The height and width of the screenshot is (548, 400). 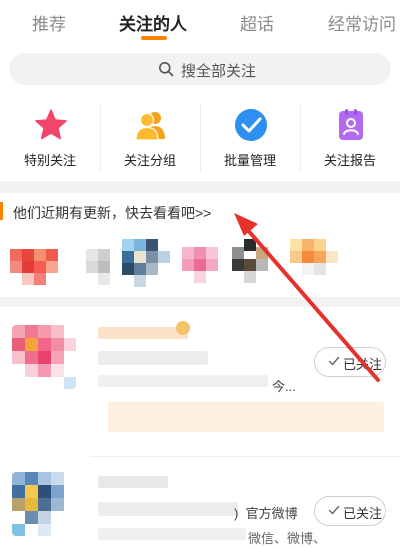 I want to click on recent-updates-link: 他们近期有更新，快去看看吧>>, so click(x=112, y=213).